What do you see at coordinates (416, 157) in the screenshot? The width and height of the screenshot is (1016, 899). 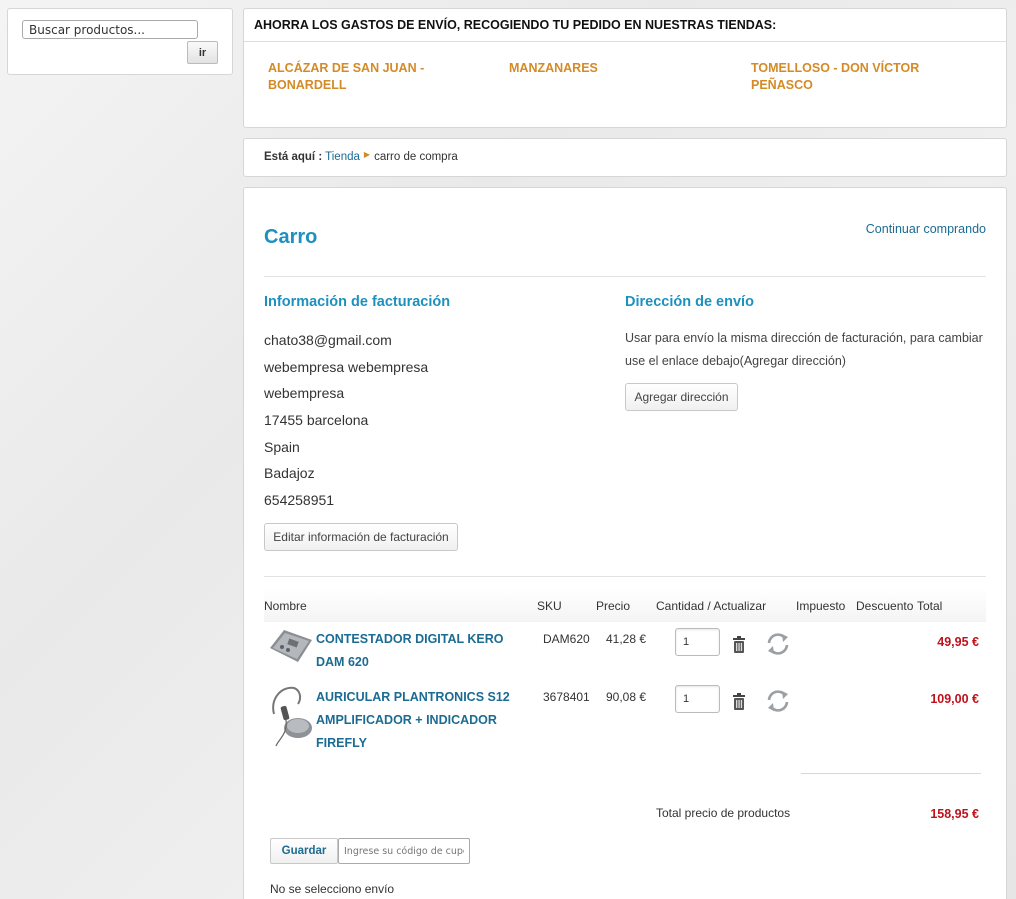 I see `breadcrumb-current: carro de compra` at bounding box center [416, 157].